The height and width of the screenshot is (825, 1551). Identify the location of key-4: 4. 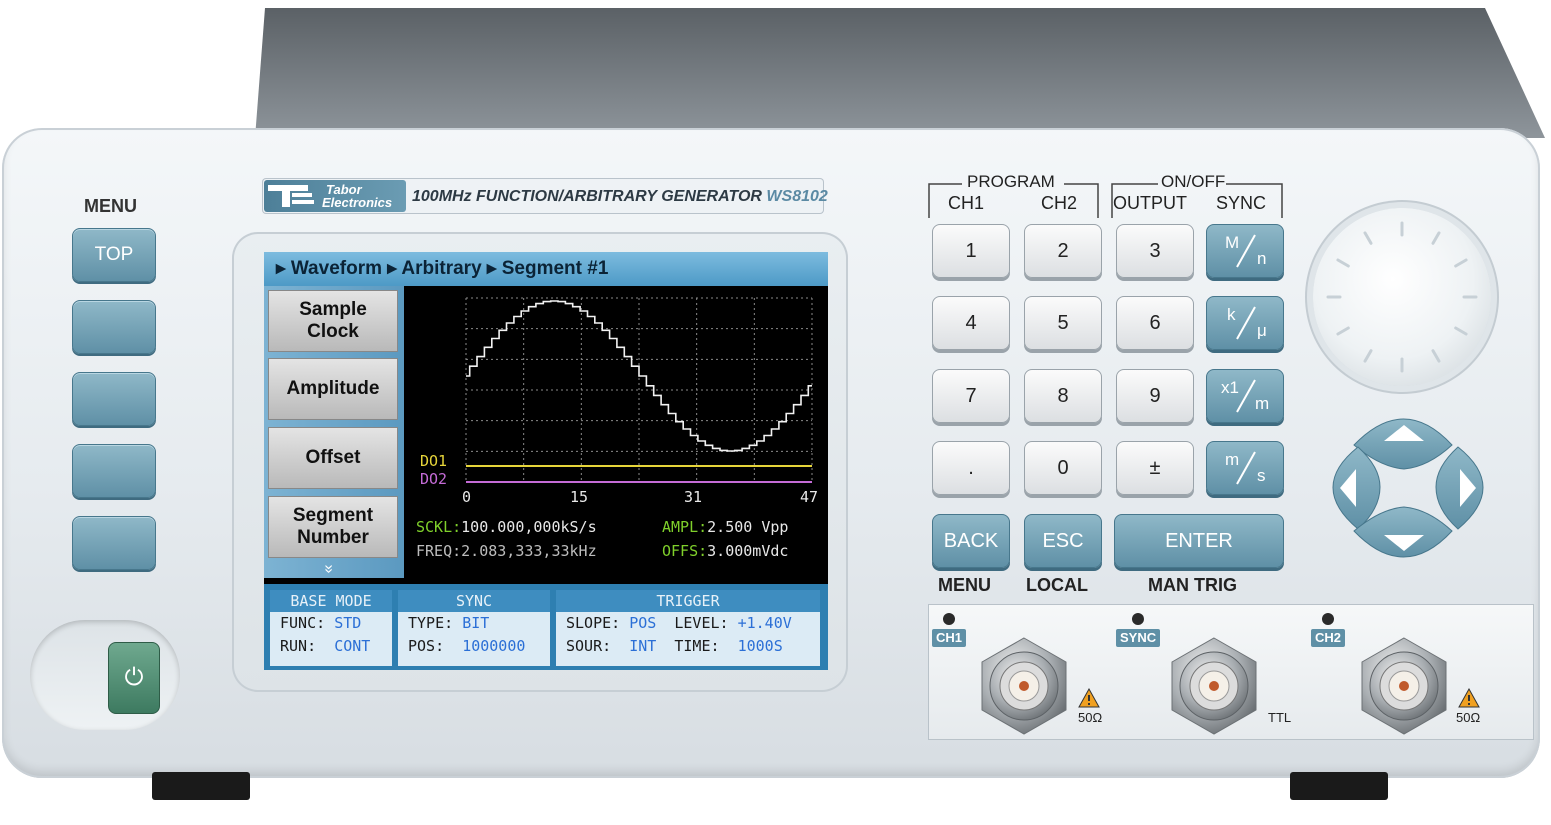
(971, 323).